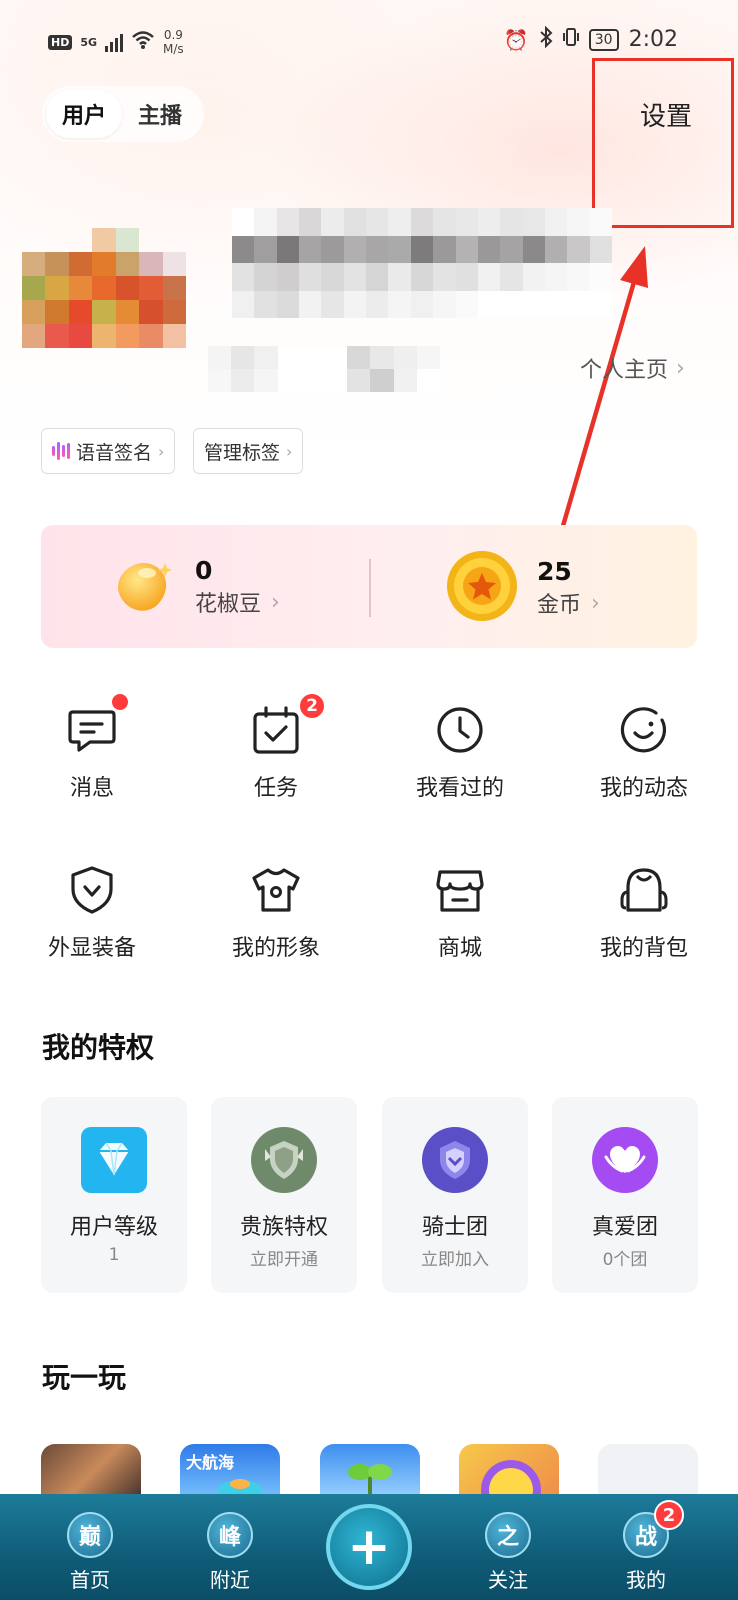 The height and width of the screenshot is (1600, 738). I want to click on bean-icon, so click(141, 587).